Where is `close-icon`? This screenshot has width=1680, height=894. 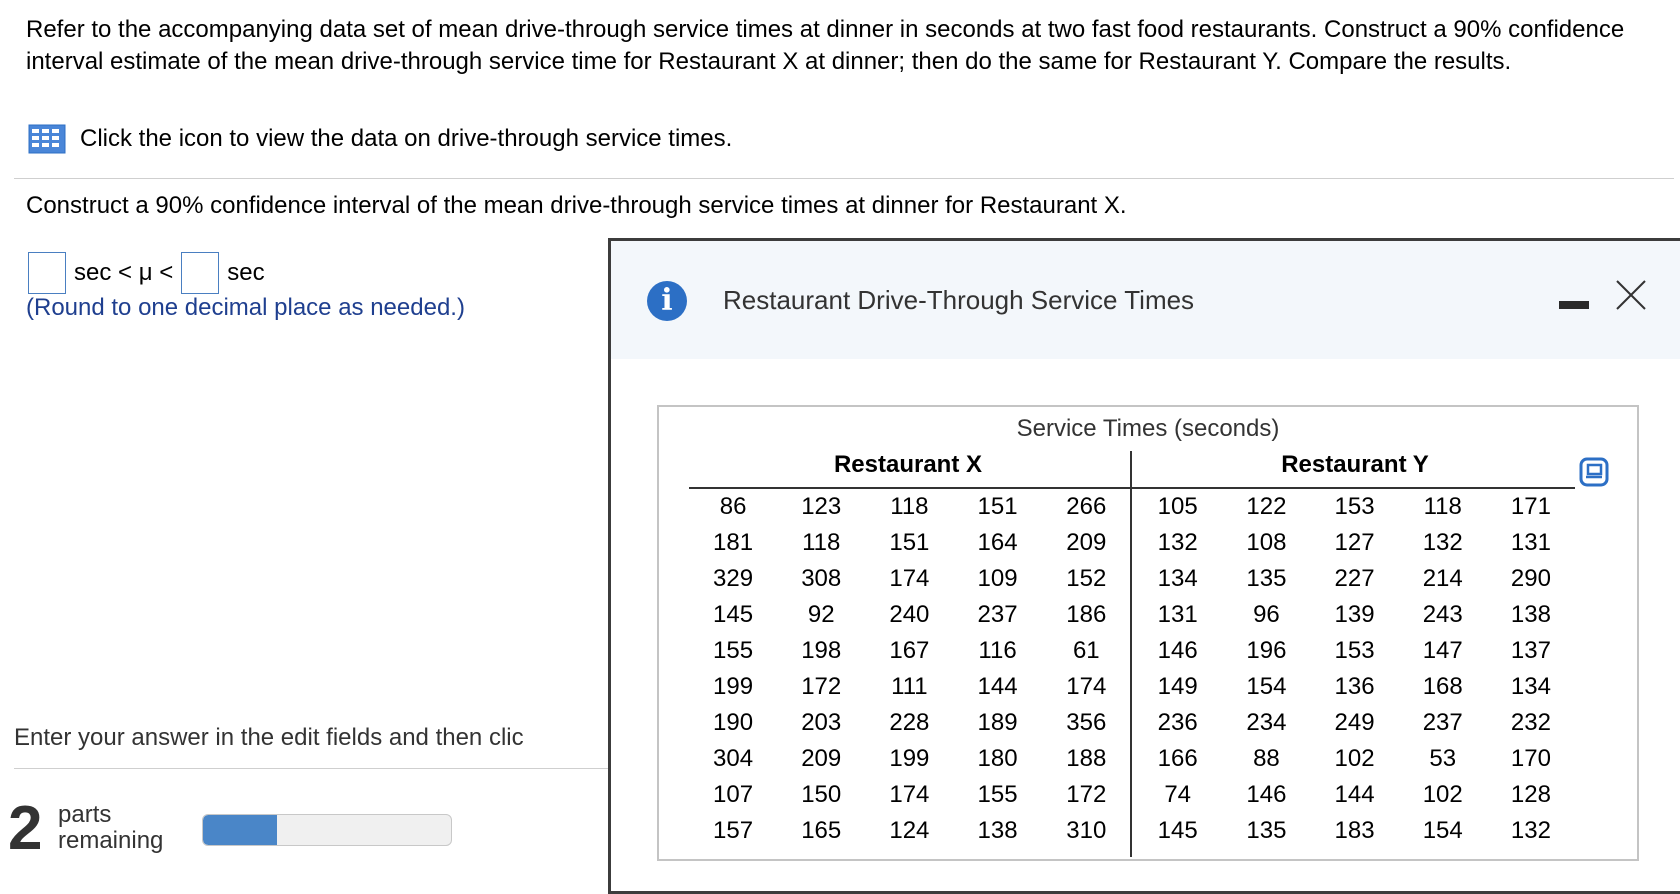
close-icon is located at coordinates (1631, 295).